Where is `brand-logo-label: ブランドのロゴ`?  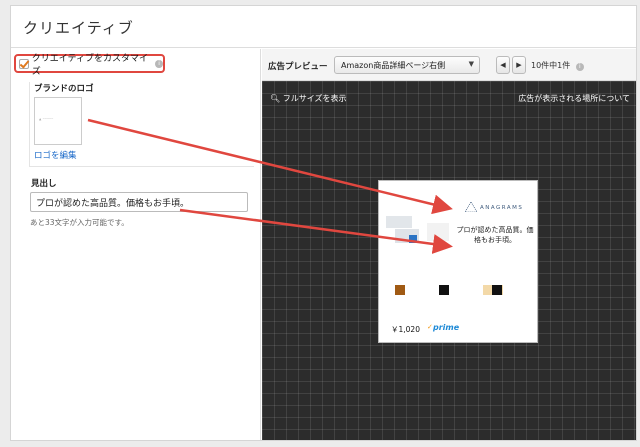 brand-logo-label: ブランドのロゴ is located at coordinates (64, 89).